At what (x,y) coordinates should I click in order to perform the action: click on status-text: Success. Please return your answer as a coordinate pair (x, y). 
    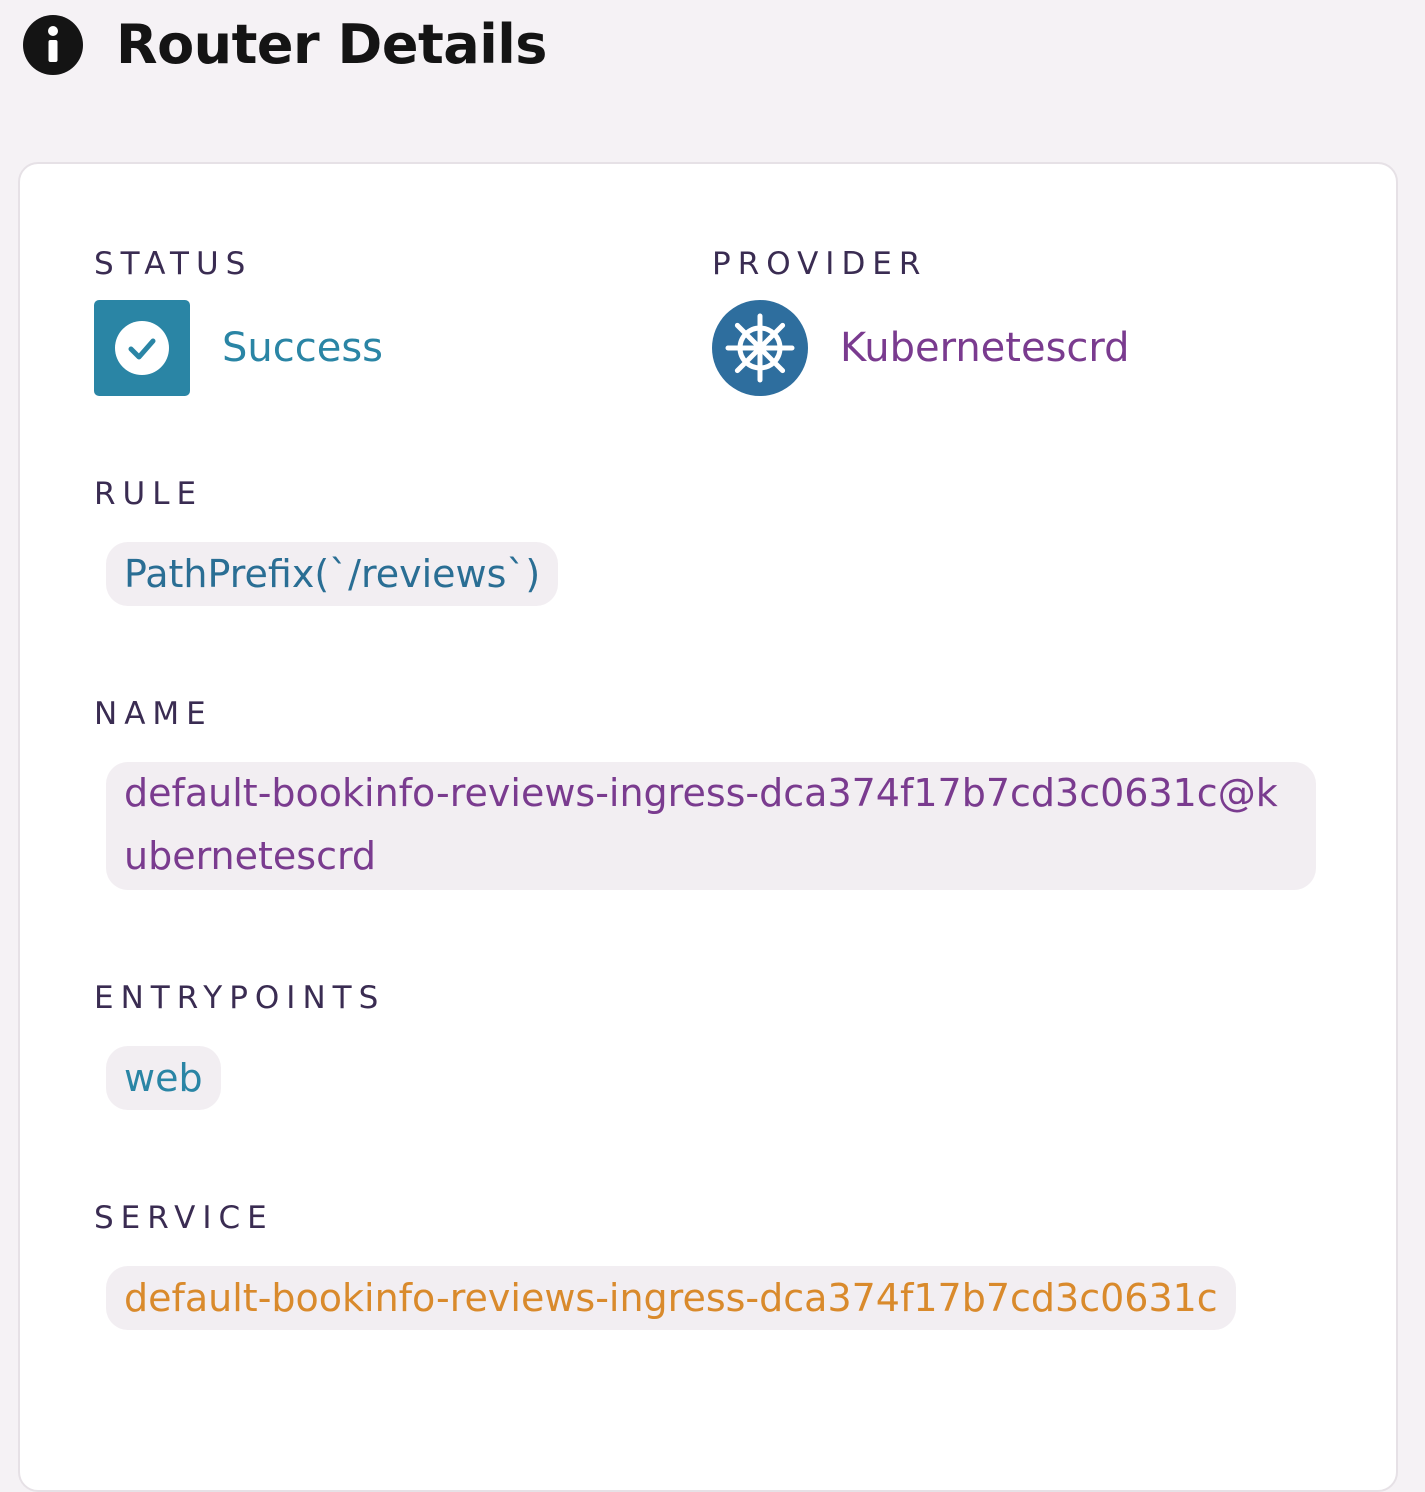
    Looking at the image, I should click on (303, 348).